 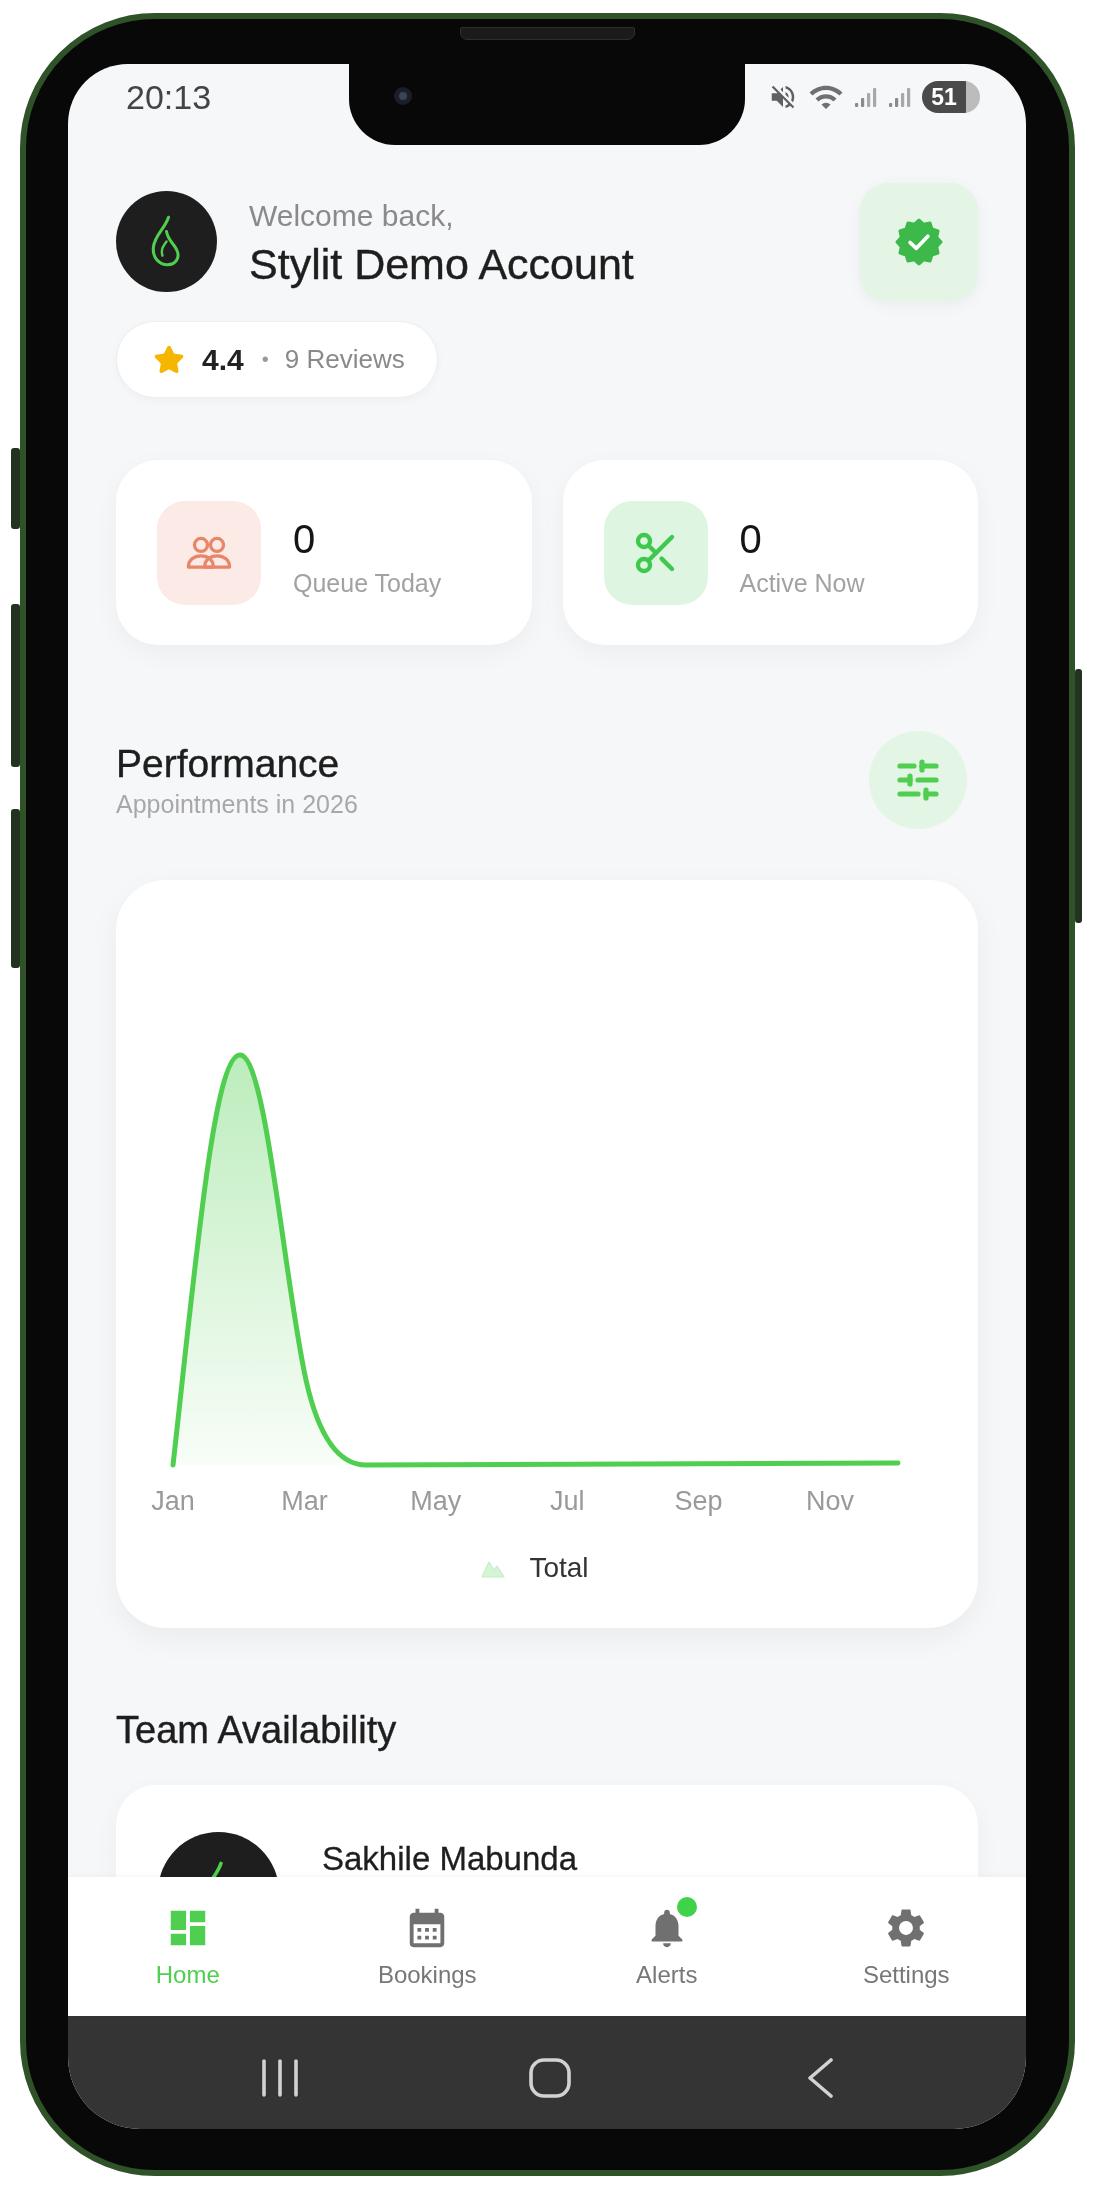 I want to click on back-icon, so click(x=820, y=2078).